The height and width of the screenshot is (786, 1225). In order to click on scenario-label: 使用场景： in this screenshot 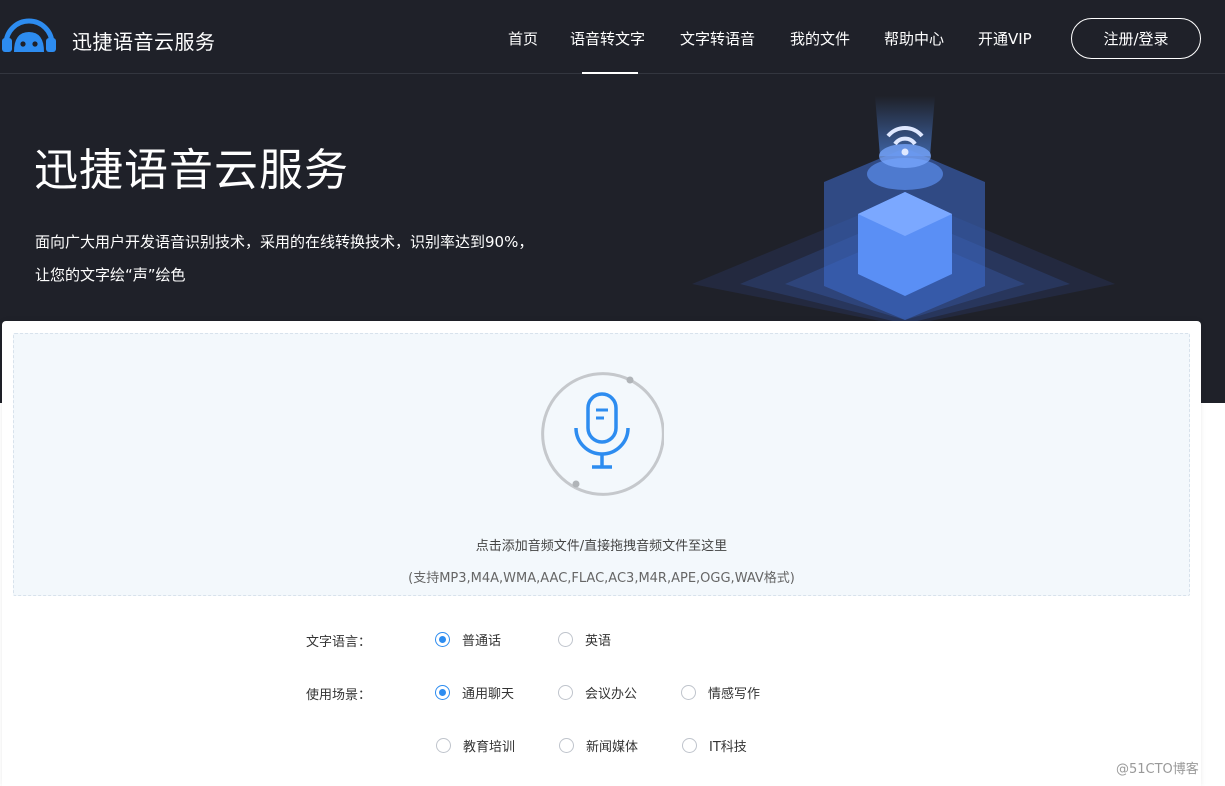, I will do `click(339, 695)`.